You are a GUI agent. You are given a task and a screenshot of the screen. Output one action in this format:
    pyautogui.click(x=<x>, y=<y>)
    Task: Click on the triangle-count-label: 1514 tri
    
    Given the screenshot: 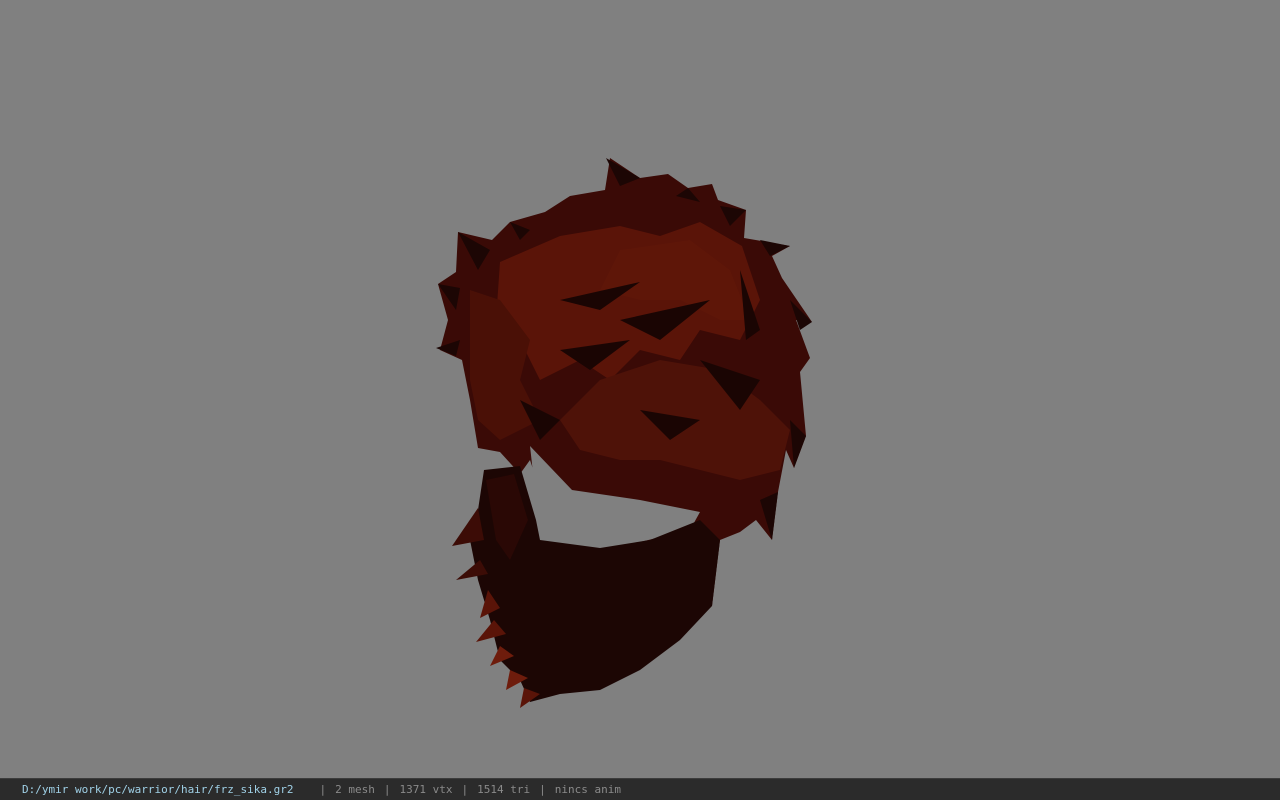 What is the action you would take?
    pyautogui.click(x=504, y=789)
    